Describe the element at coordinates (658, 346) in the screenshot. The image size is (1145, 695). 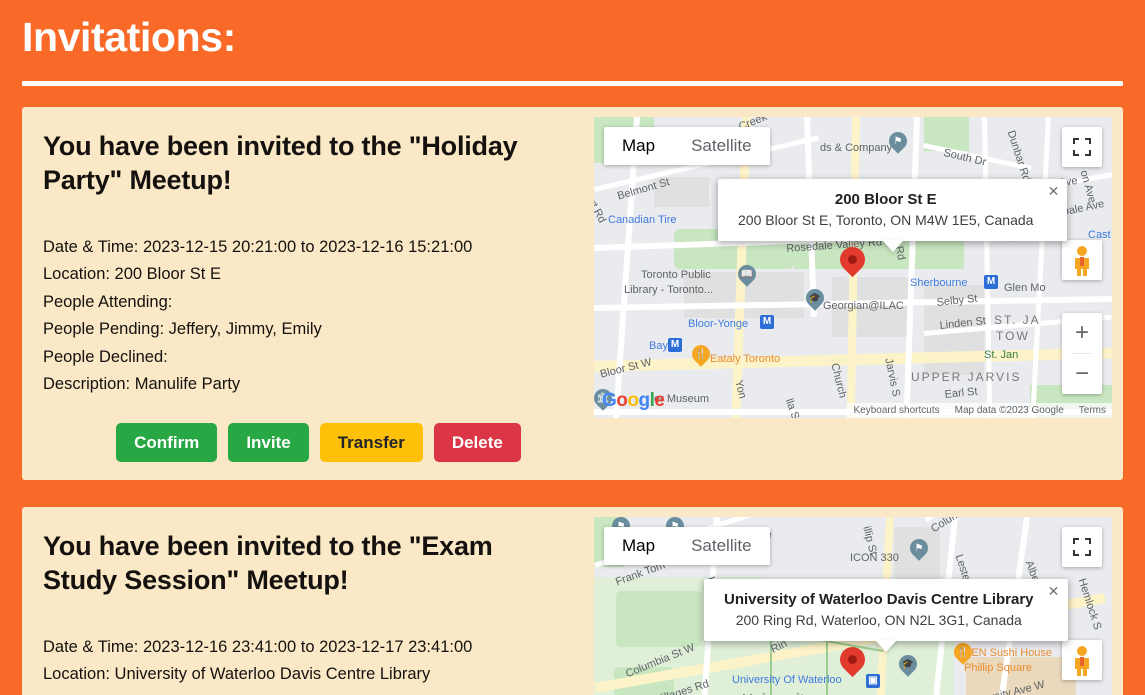
I see `map-label: Bay` at that location.